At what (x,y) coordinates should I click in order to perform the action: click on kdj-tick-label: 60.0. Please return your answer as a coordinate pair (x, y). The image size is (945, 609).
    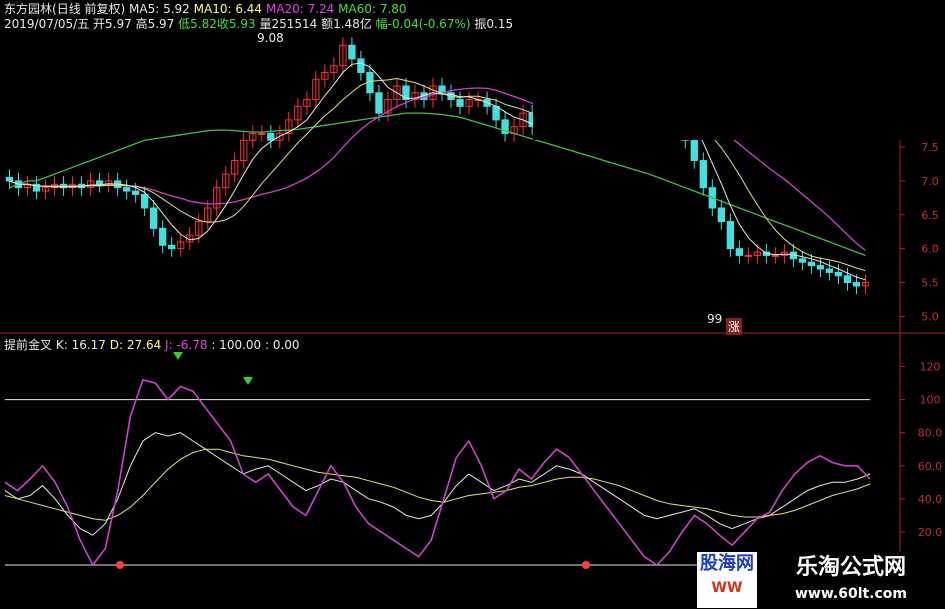
    Looking at the image, I should click on (930, 466).